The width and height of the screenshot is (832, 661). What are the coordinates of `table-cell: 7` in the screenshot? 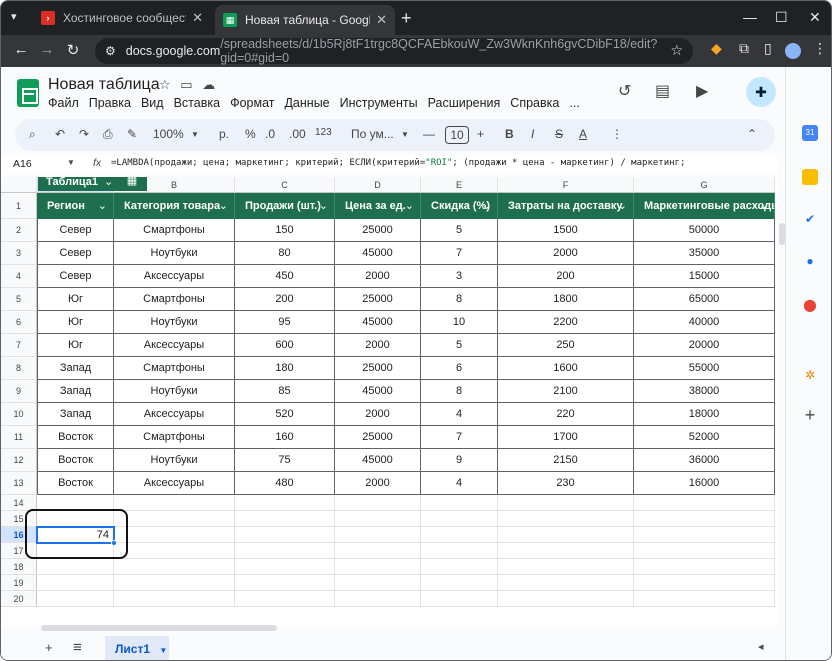 It's located at (459, 437).